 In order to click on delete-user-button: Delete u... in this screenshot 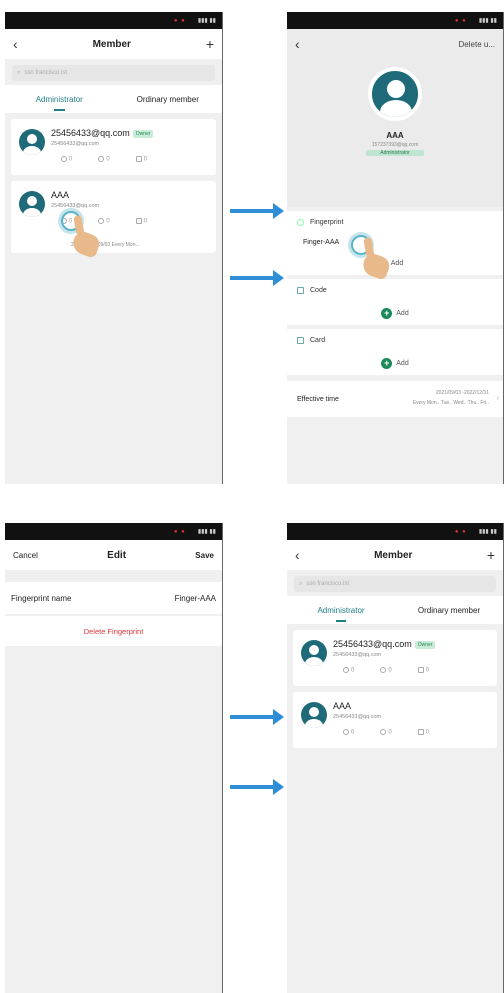, I will do `click(477, 44)`.